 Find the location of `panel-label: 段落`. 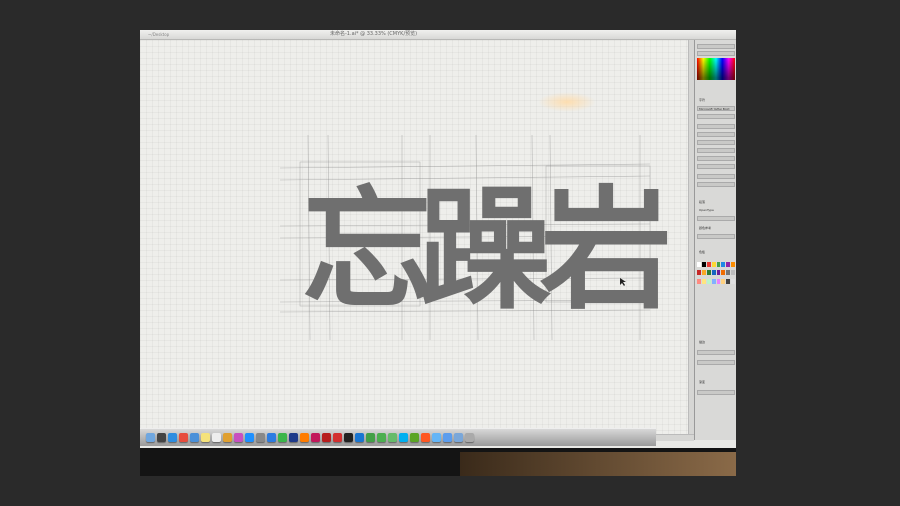

panel-label: 段落 is located at coordinates (702, 202).